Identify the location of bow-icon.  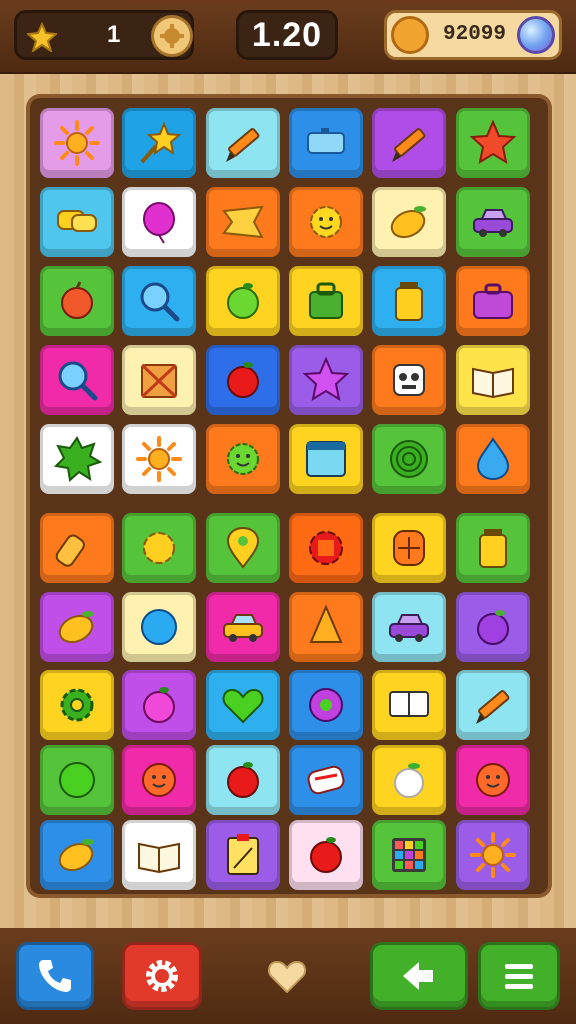
(243, 222).